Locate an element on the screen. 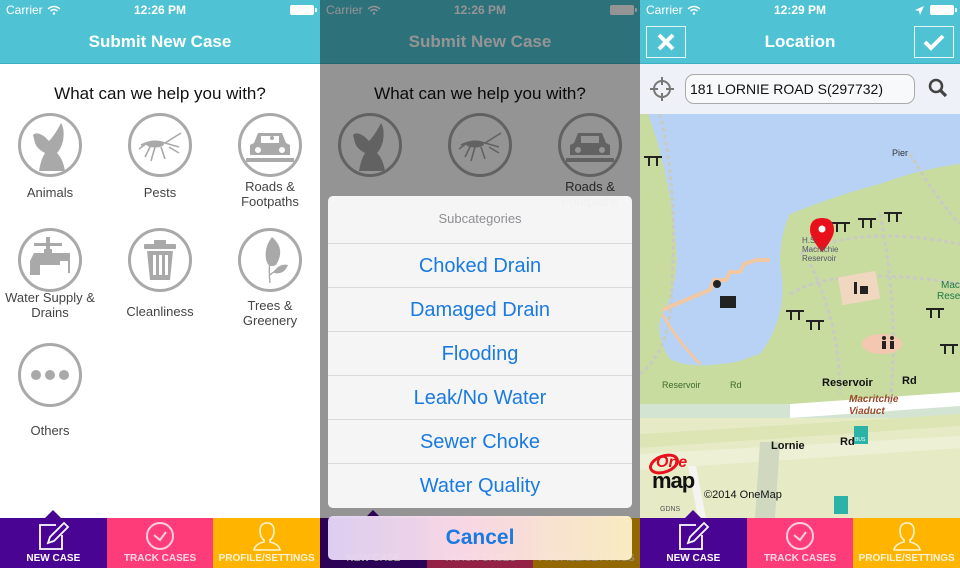 The height and width of the screenshot is (568, 960). sheet-title: Subcategories is located at coordinates (480, 220).